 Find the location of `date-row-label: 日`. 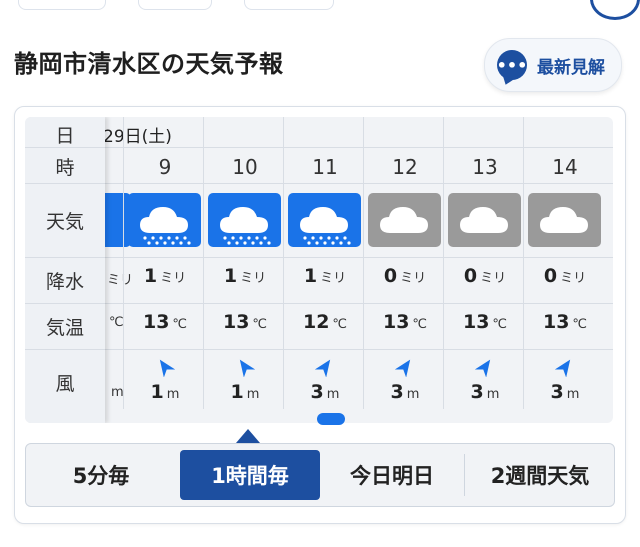

date-row-label: 日 is located at coordinates (65, 136).